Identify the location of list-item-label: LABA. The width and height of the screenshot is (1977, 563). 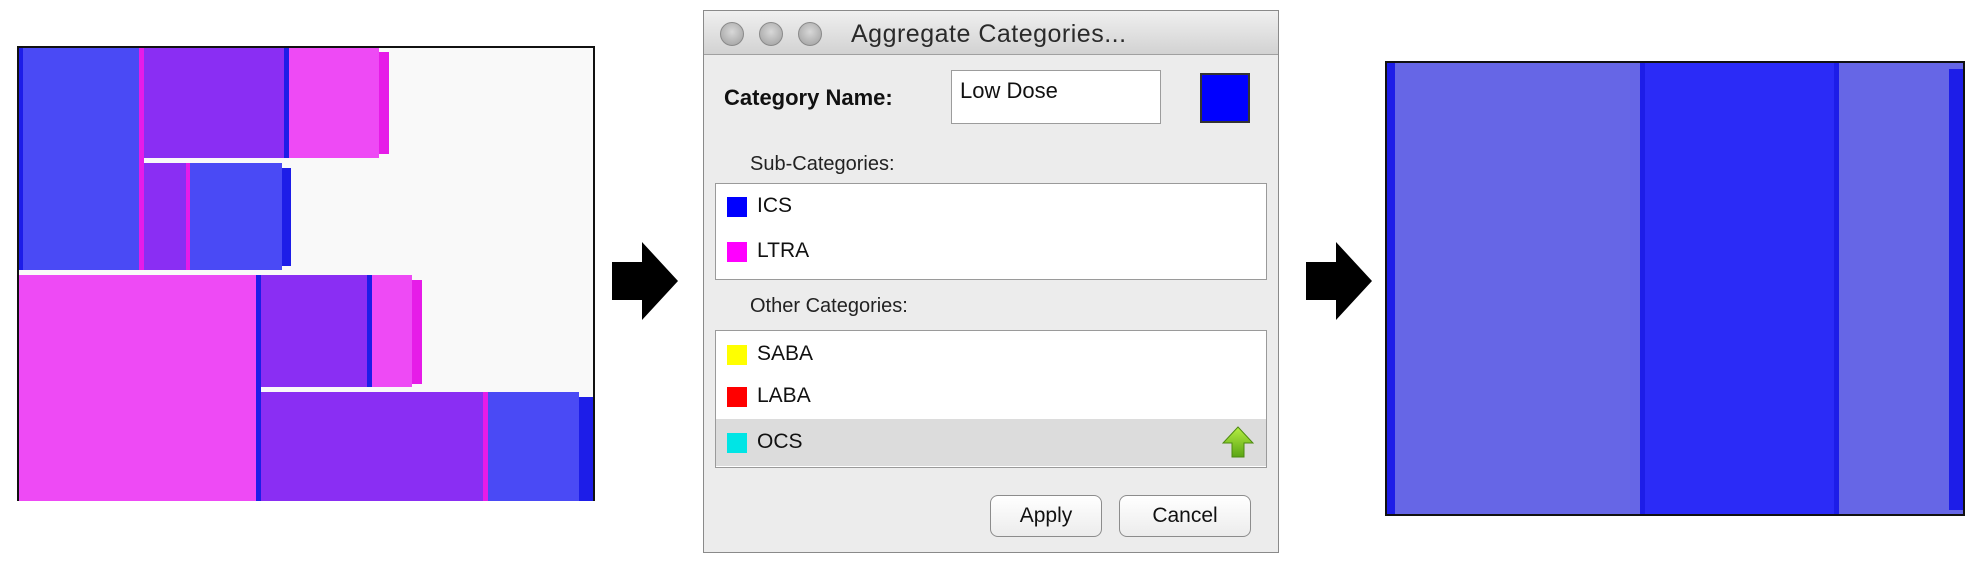
(784, 395).